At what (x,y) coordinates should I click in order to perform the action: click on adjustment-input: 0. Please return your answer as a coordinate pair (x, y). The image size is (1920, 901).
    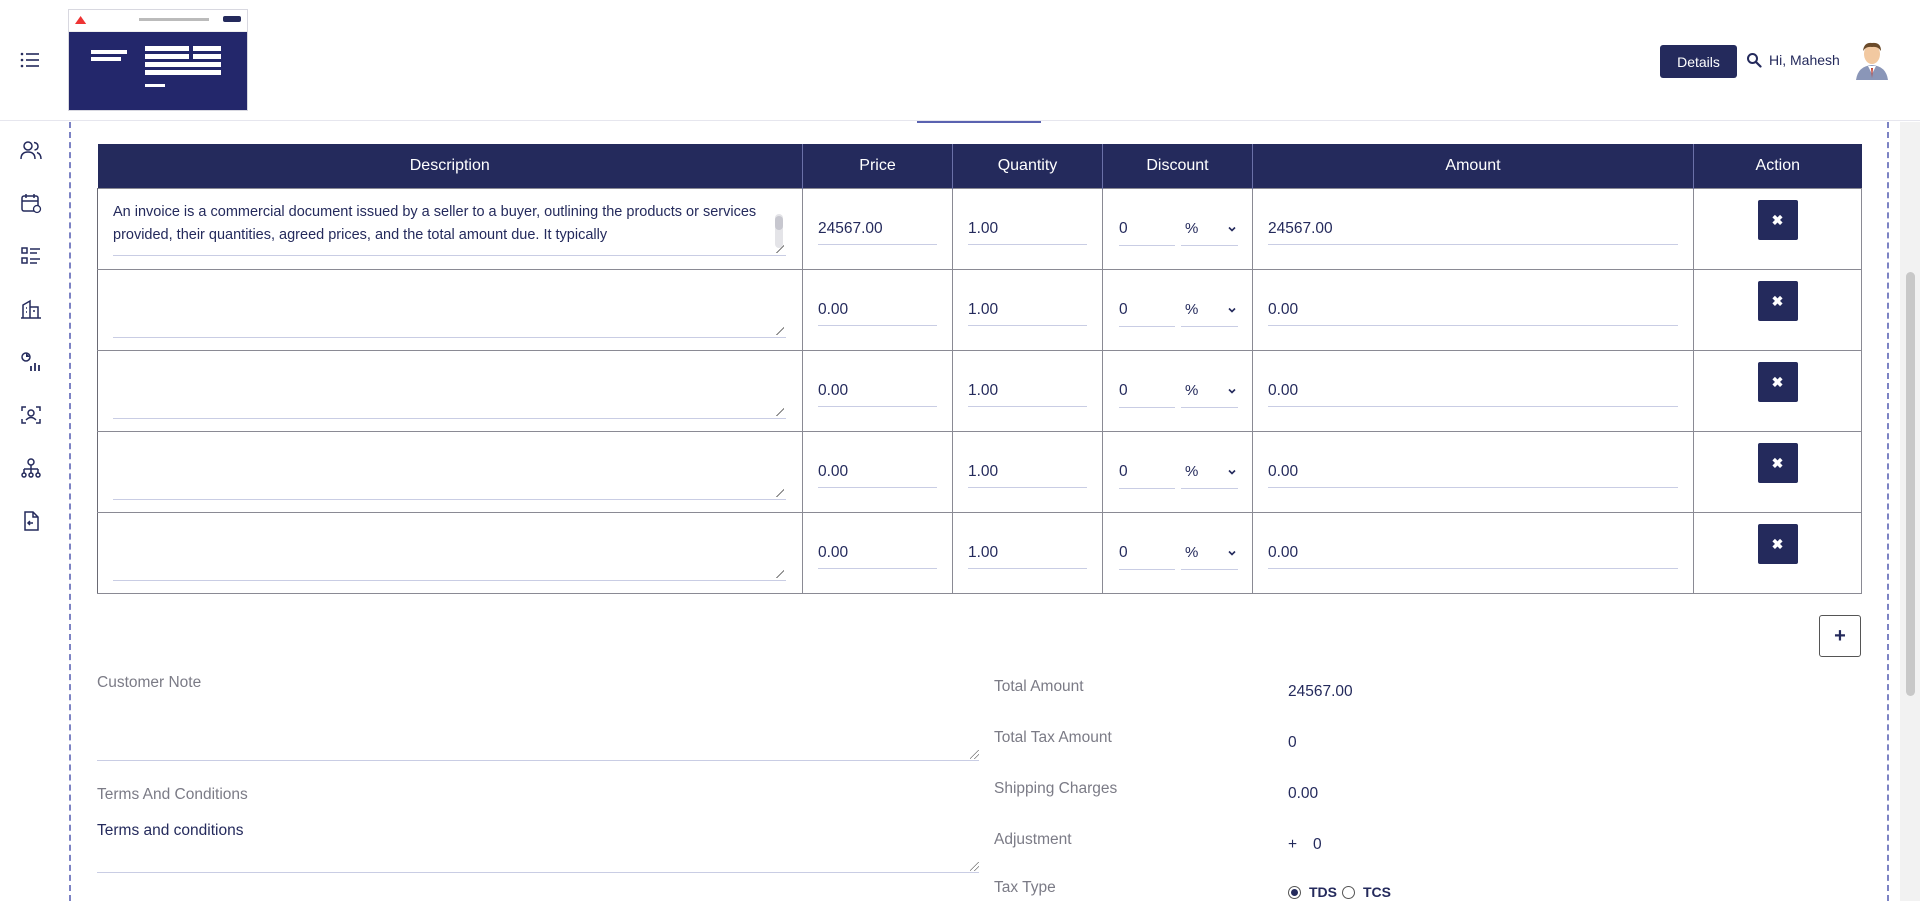
    Looking at the image, I should click on (1317, 845).